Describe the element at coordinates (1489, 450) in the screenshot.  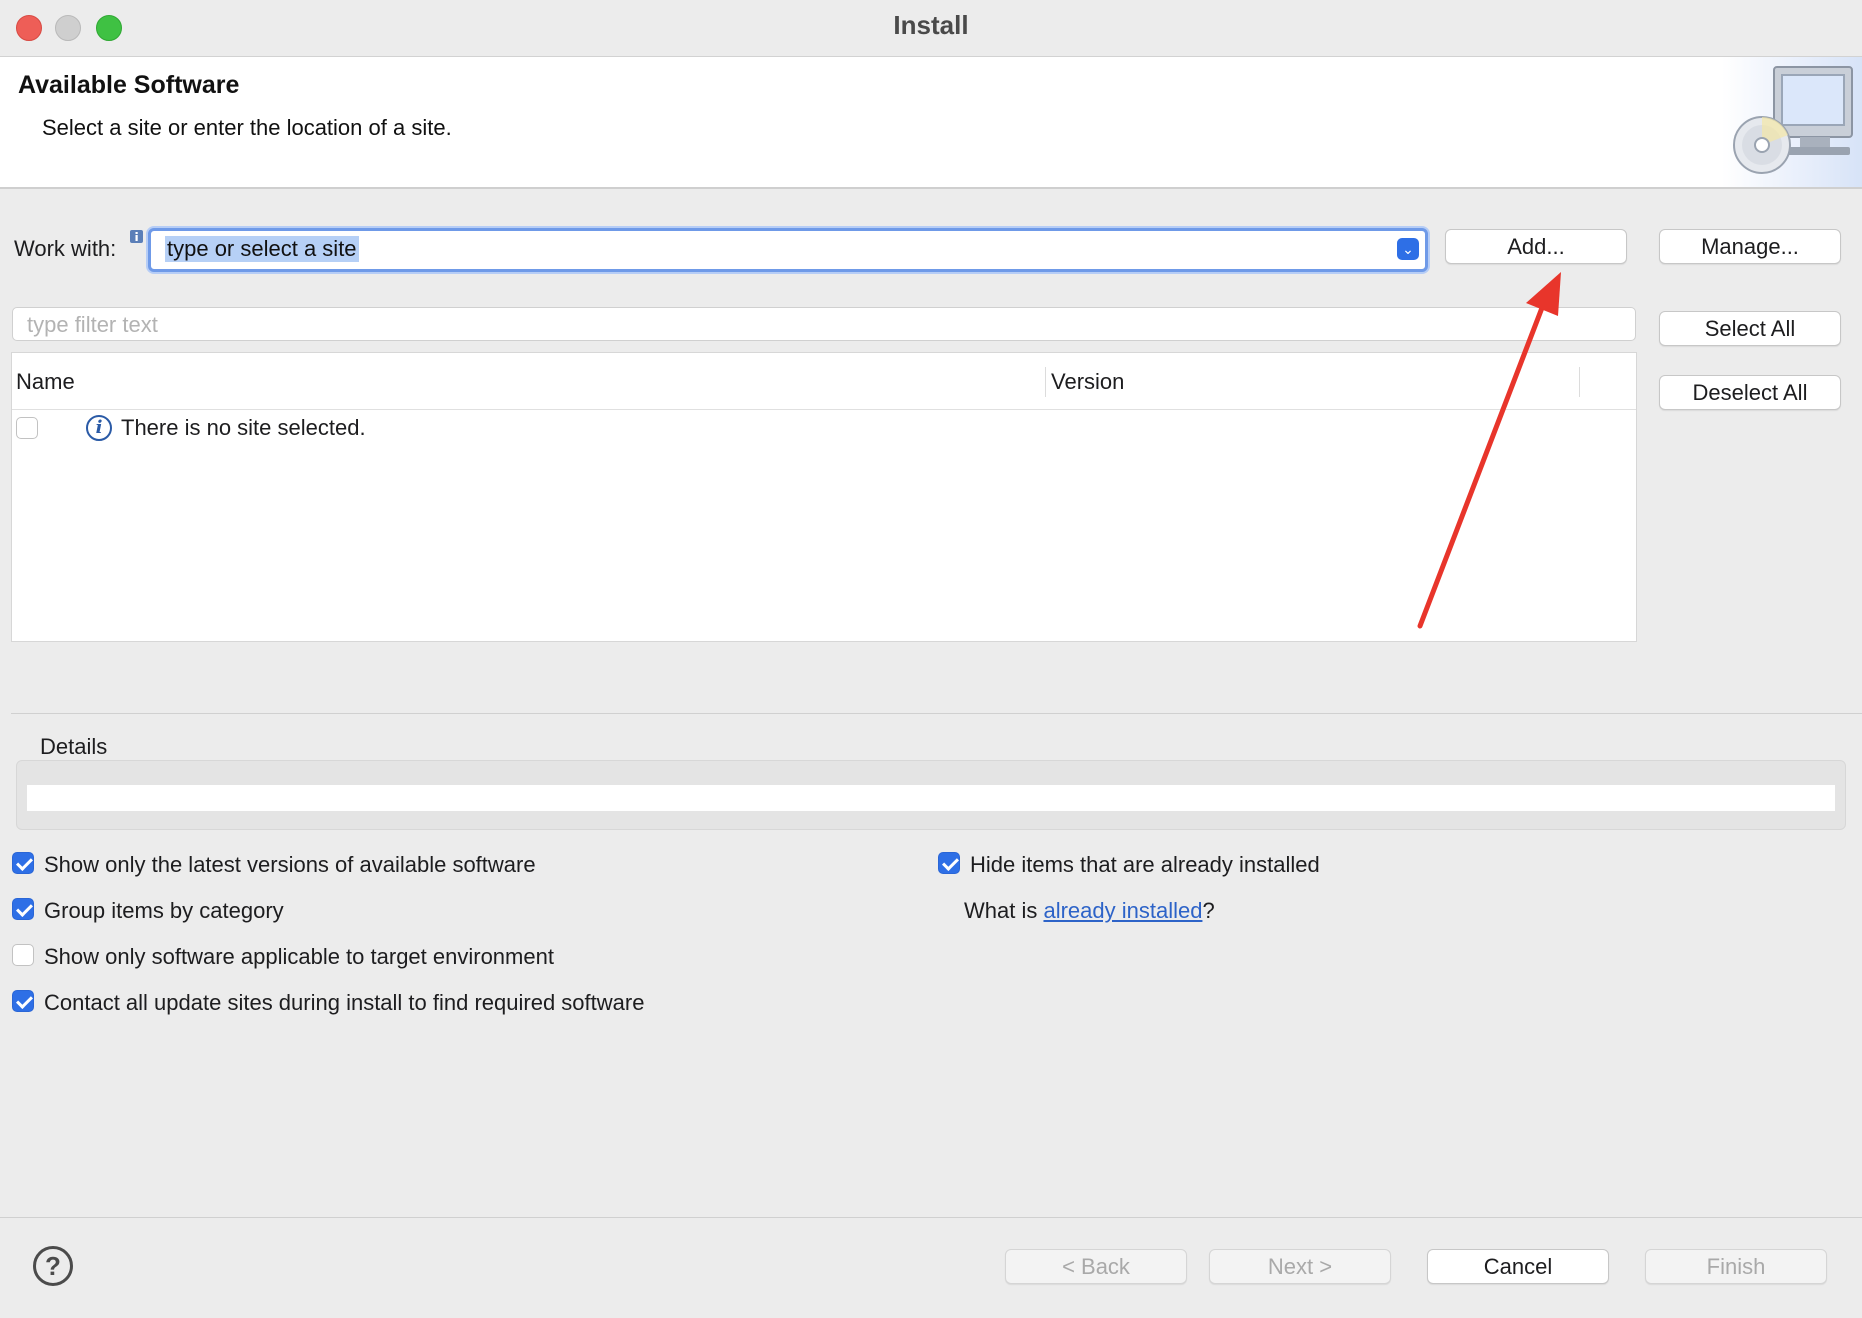
I see `annotation-arrow-overlay` at that location.